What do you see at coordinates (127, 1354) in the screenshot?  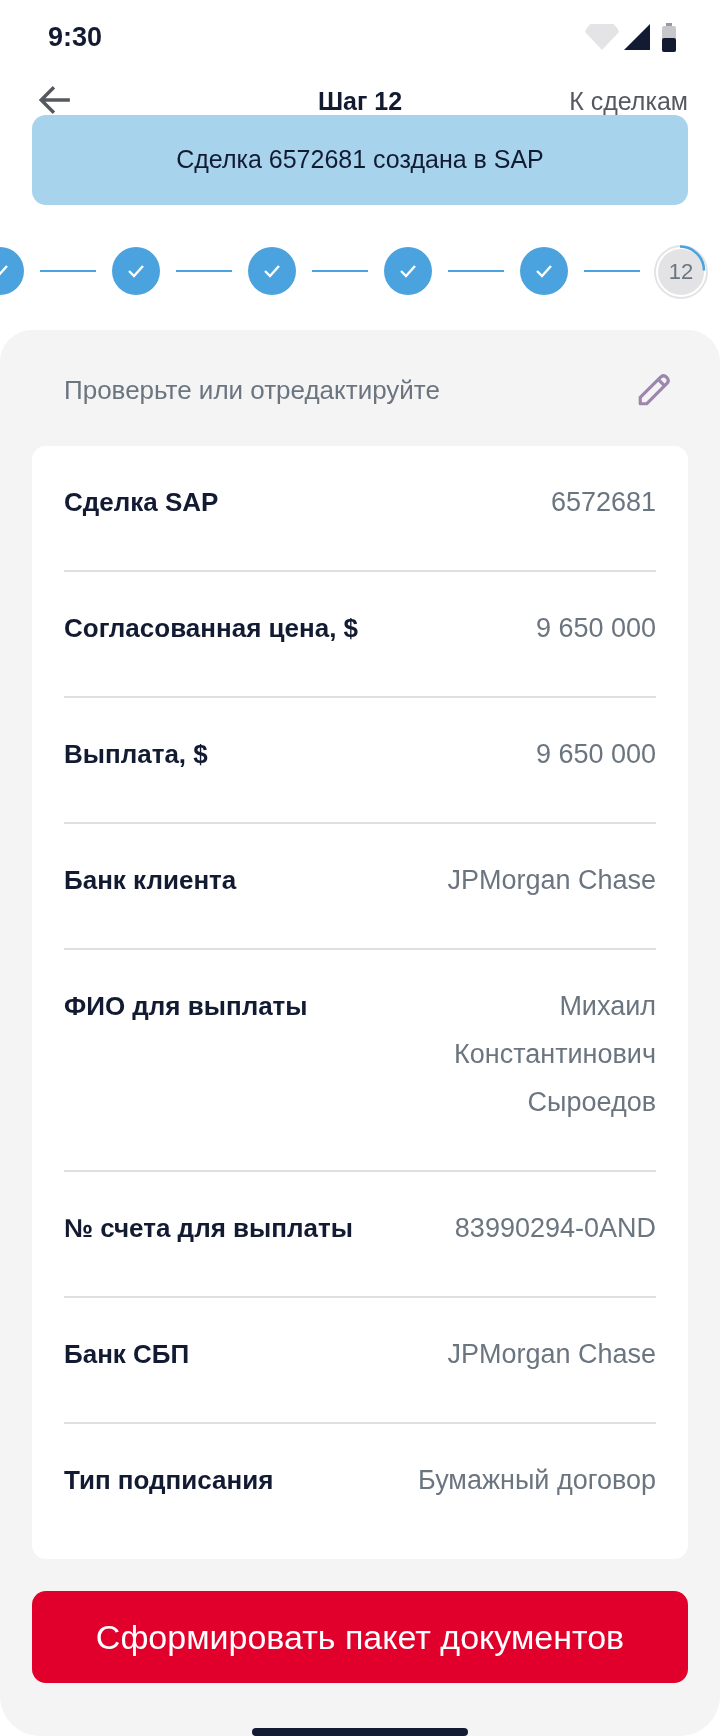 I see `field-label: Банк СБП` at bounding box center [127, 1354].